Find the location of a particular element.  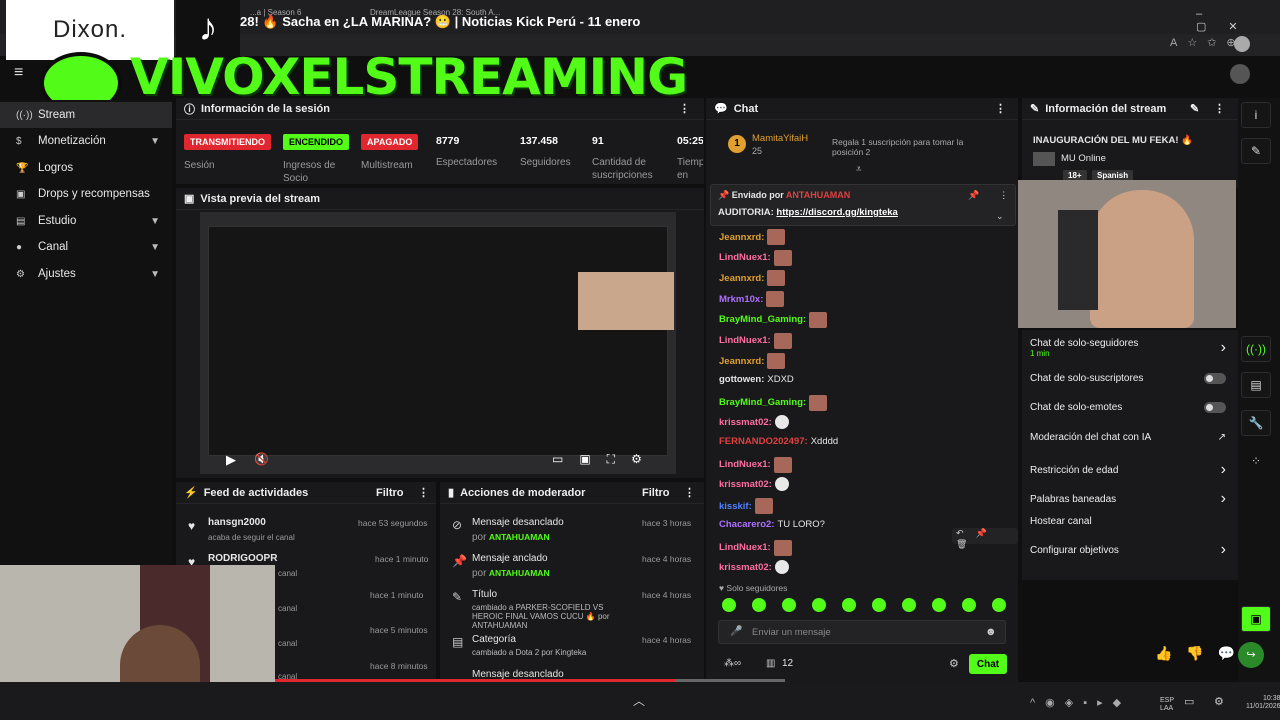

chat-message: Chacarero2: TU LORO? is located at coordinates (772, 524).